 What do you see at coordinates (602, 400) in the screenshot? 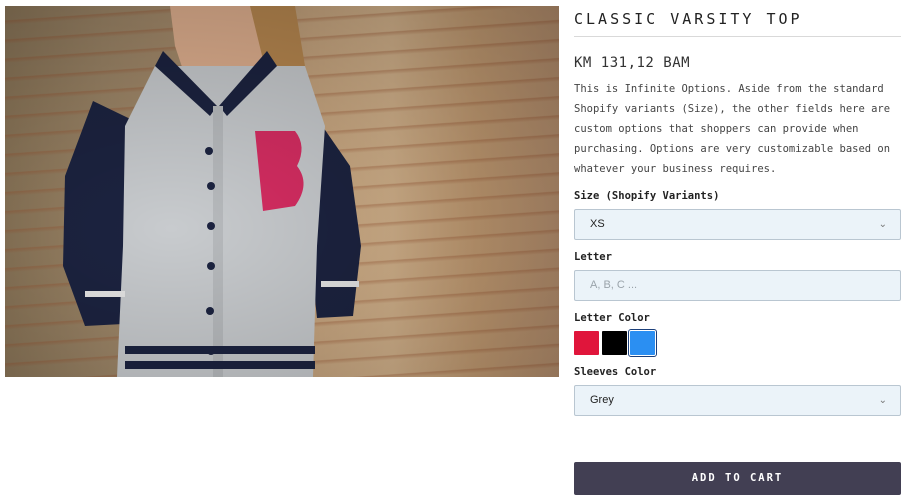
I see `sleeves-color-value: Grey` at bounding box center [602, 400].